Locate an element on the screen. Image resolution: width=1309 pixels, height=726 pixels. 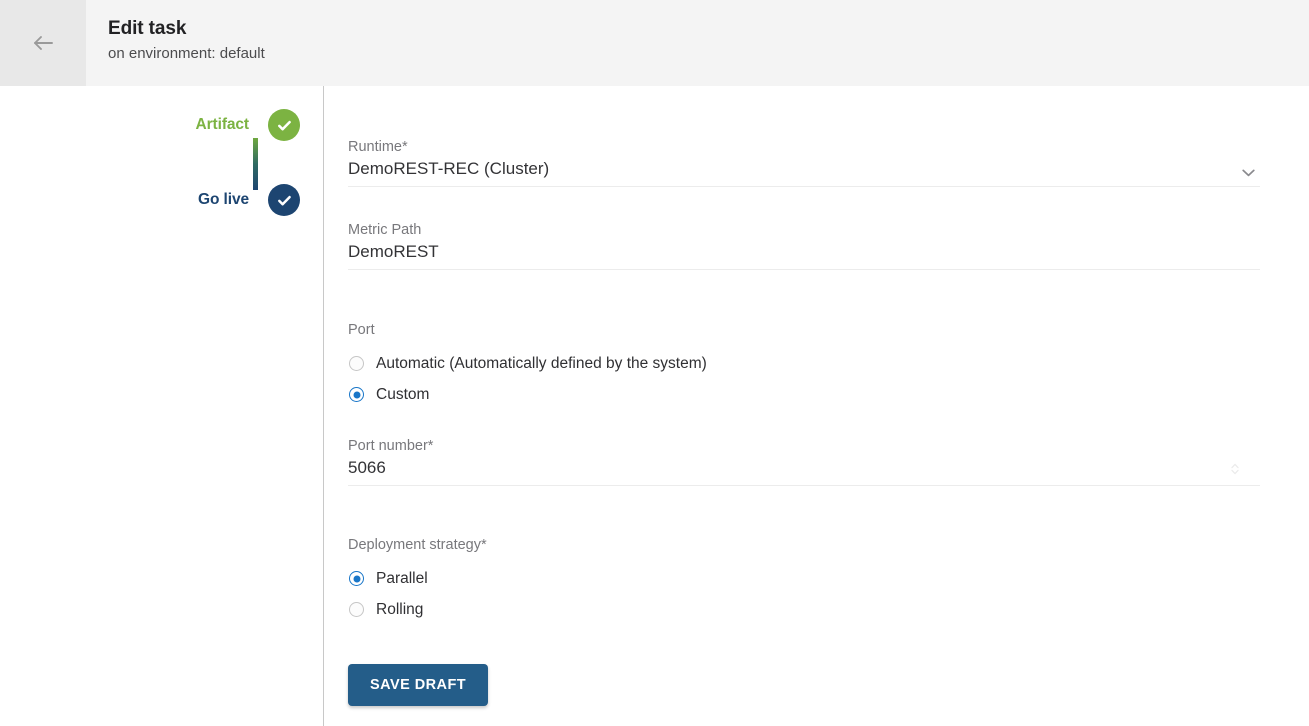
metric-path-field-group: Metric Path DemoREST is located at coordinates (804, 245).